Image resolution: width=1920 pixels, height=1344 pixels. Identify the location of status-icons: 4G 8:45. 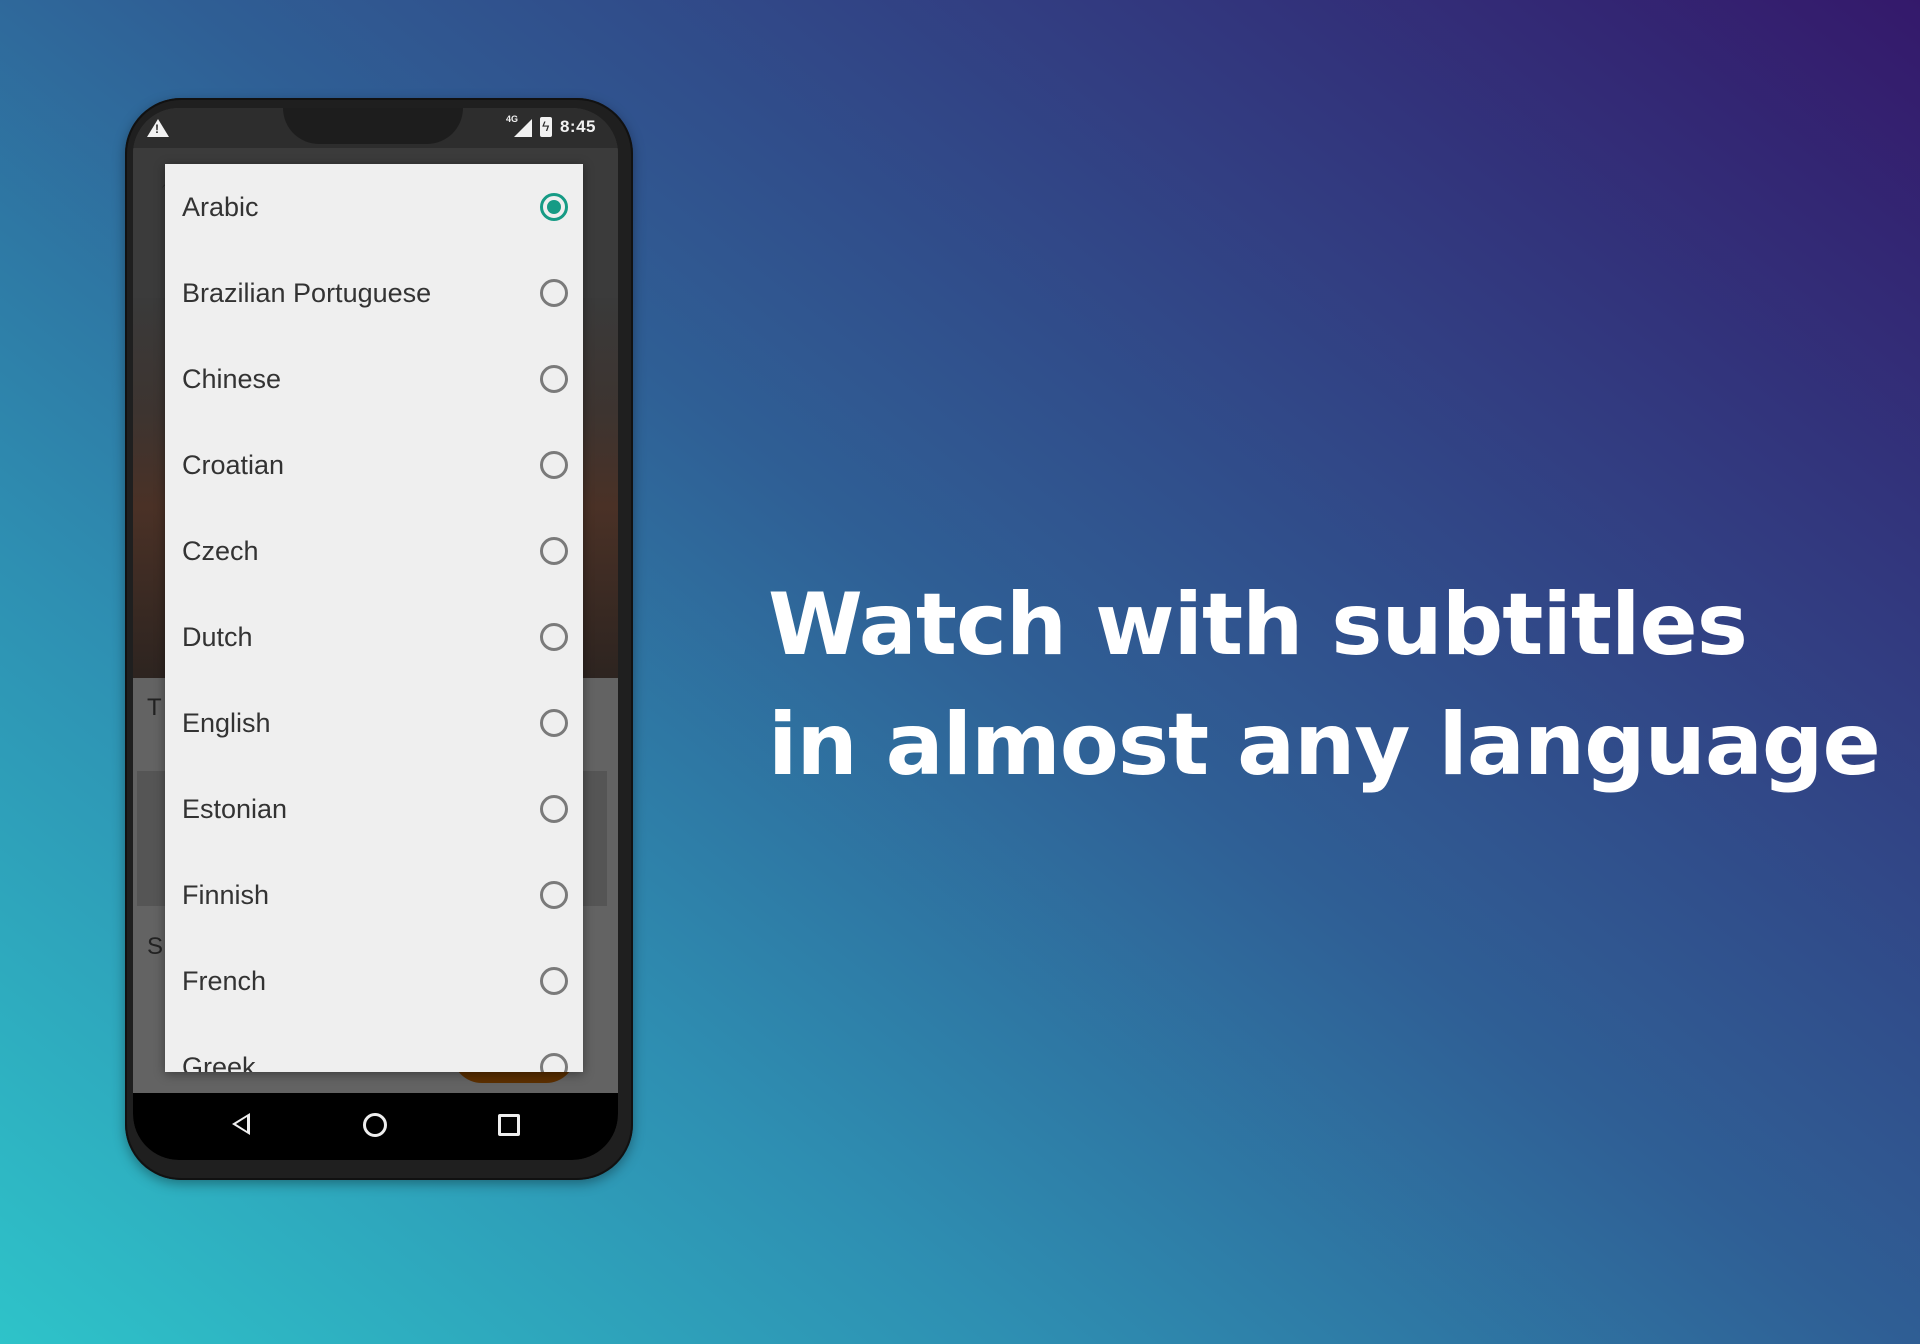
(551, 127).